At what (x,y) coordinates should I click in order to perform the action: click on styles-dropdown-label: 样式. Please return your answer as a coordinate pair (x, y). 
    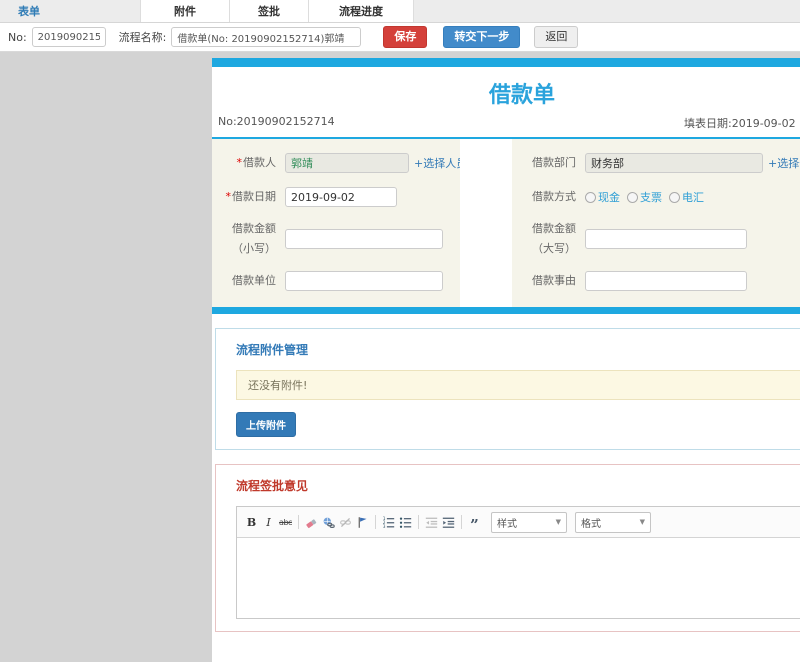
    Looking at the image, I should click on (507, 524).